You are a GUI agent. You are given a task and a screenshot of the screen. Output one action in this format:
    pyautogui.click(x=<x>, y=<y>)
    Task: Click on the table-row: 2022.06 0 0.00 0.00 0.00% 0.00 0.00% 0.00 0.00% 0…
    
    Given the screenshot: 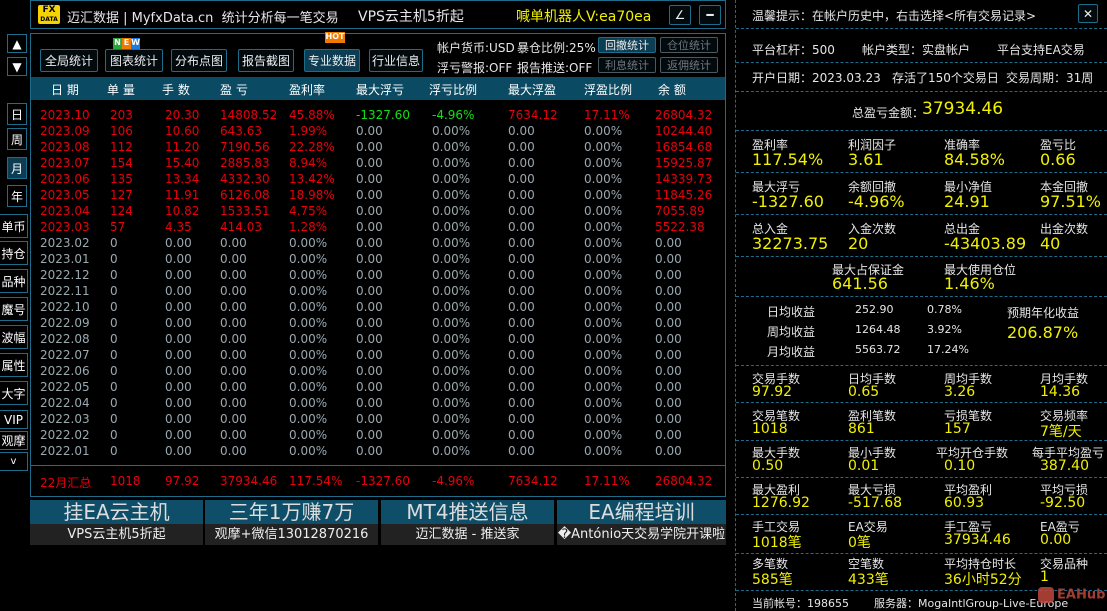 What is the action you would take?
    pyautogui.click(x=378, y=372)
    